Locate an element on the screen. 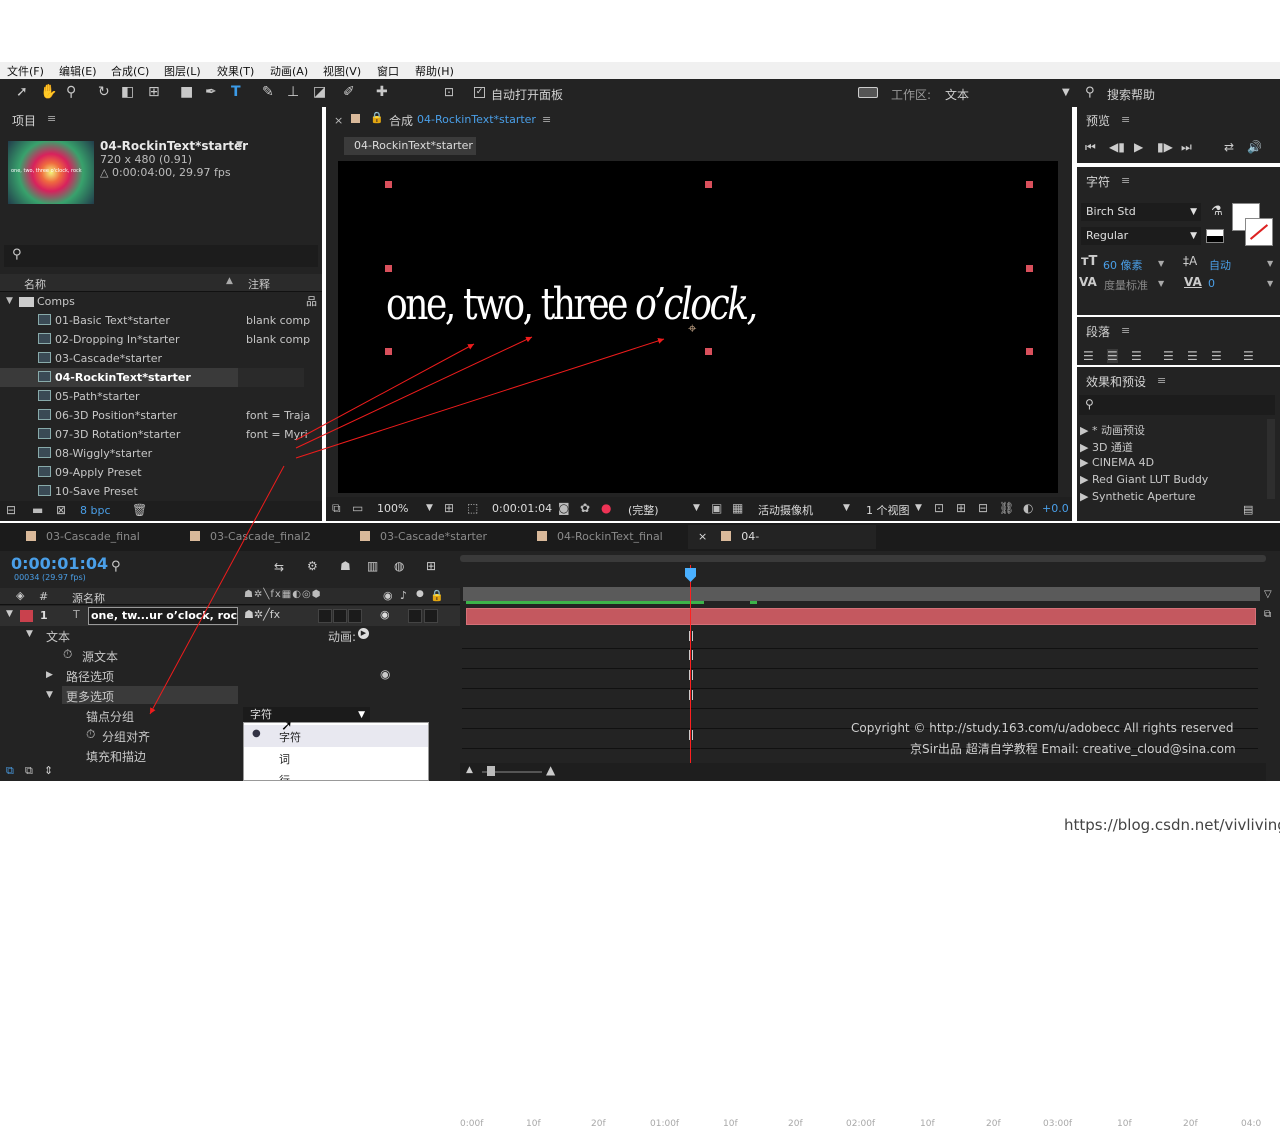 This screenshot has height=1129, width=1280. ruler-tick: 04:0 is located at coordinates (1251, 1124).